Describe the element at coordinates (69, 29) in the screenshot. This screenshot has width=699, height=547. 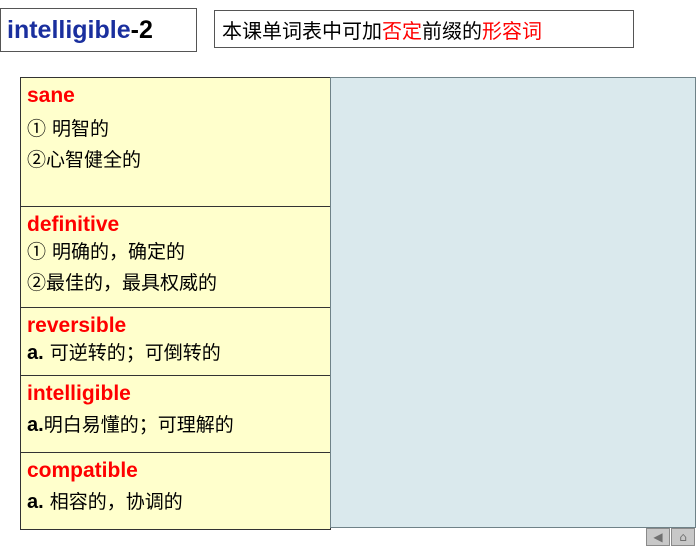
I see `title-word: intelligible` at that location.